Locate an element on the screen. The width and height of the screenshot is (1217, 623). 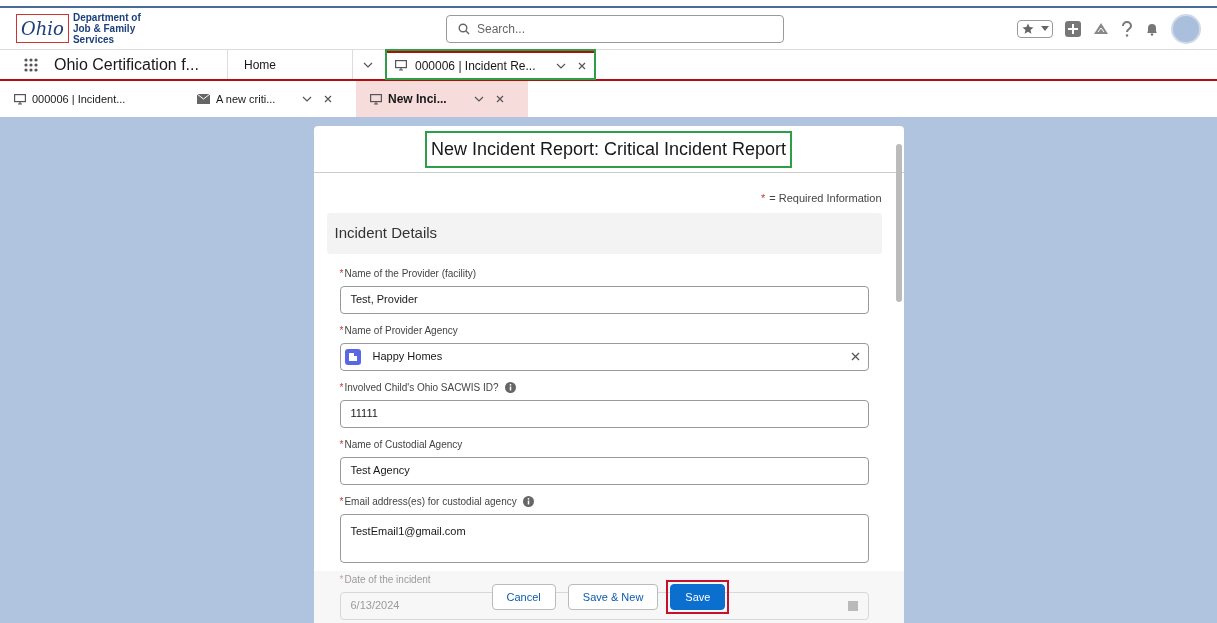
field-label: Email address(es) for custodial agency is located at coordinates (430, 501).